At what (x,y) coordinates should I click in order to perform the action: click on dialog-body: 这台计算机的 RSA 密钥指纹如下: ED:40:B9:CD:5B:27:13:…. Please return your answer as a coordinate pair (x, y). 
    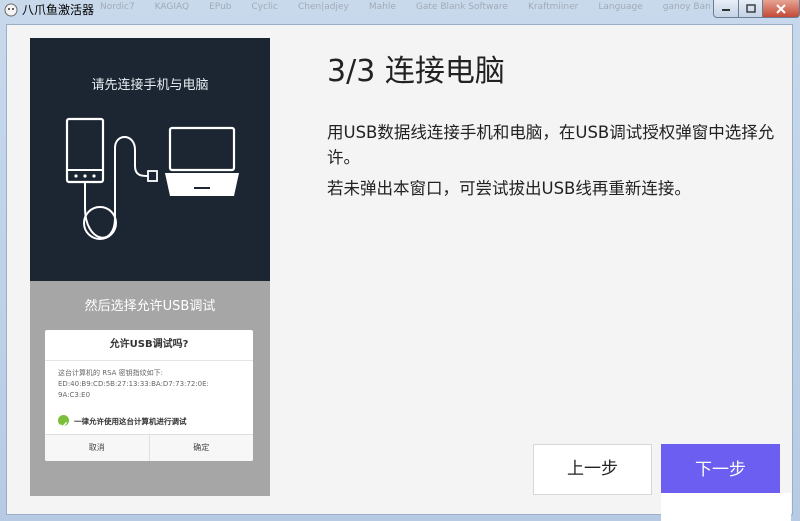
    Looking at the image, I should click on (153, 384).